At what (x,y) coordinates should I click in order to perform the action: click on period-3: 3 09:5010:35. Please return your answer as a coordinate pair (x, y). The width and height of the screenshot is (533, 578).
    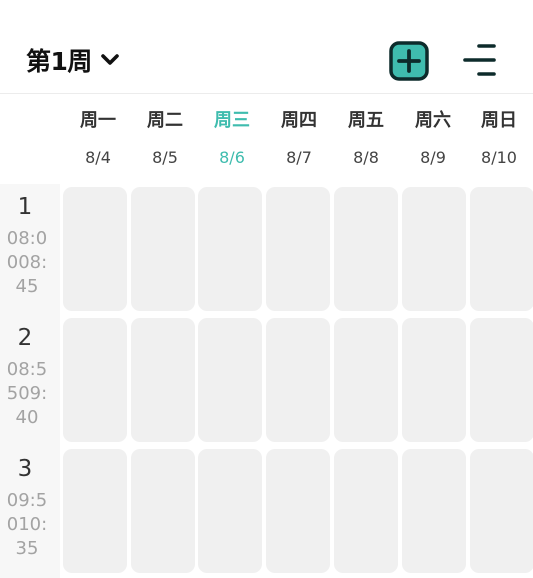
    Looking at the image, I should click on (30, 509).